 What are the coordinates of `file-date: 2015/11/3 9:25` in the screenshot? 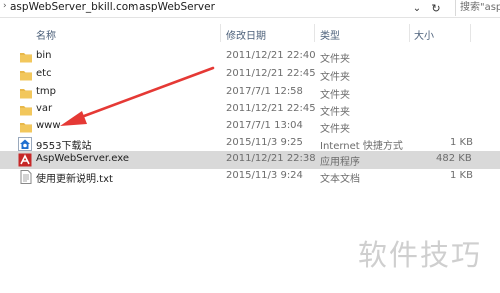 It's located at (264, 142).